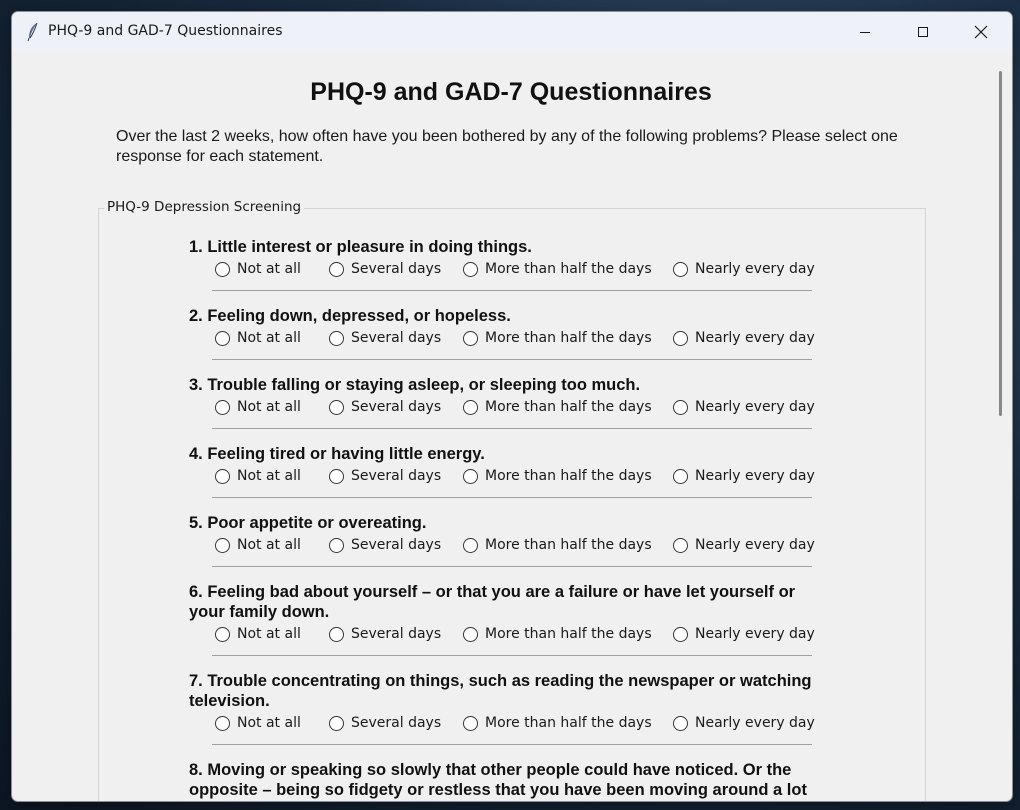 This screenshot has height=810, width=1020. What do you see at coordinates (165, 31) in the screenshot?
I see `window-title: PHQ-9 and GAD-7 Questionnaires` at bounding box center [165, 31].